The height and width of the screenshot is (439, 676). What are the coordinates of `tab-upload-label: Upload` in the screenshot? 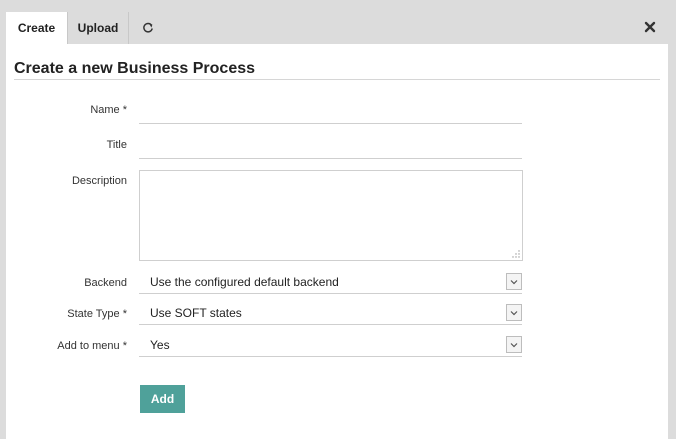 It's located at (98, 28).